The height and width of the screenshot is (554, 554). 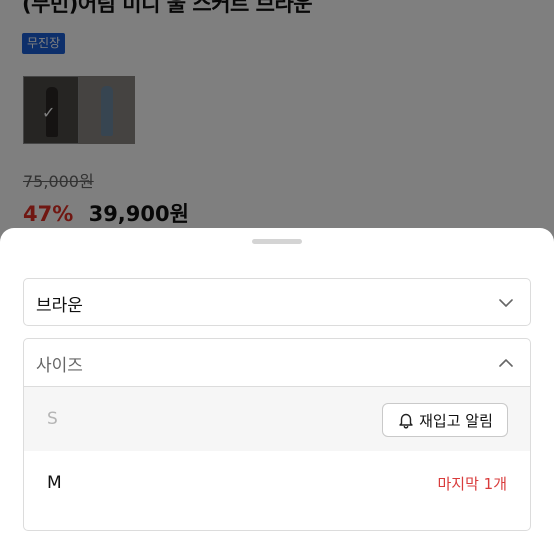 What do you see at coordinates (277, 302) in the screenshot?
I see `color-select: 브라운` at bounding box center [277, 302].